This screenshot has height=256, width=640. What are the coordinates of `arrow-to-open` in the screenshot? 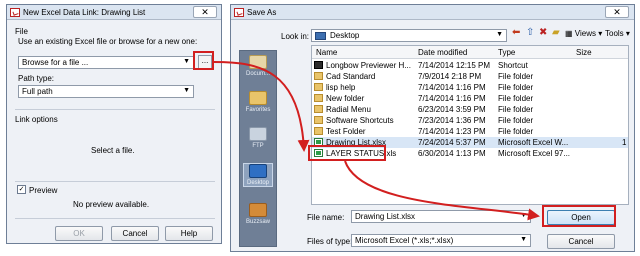 It's located at (442, 190).